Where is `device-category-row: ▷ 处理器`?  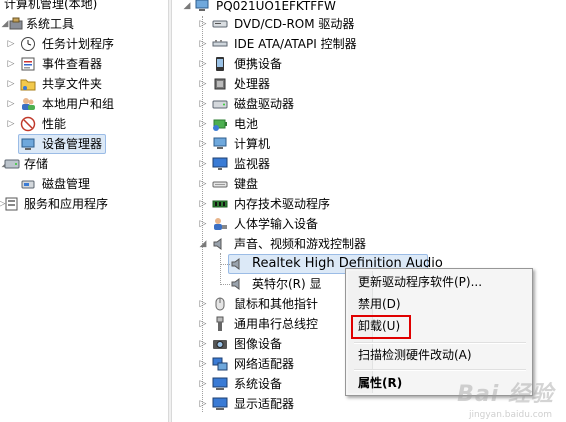
device-category-row: ▷ 处理器 is located at coordinates (369, 84).